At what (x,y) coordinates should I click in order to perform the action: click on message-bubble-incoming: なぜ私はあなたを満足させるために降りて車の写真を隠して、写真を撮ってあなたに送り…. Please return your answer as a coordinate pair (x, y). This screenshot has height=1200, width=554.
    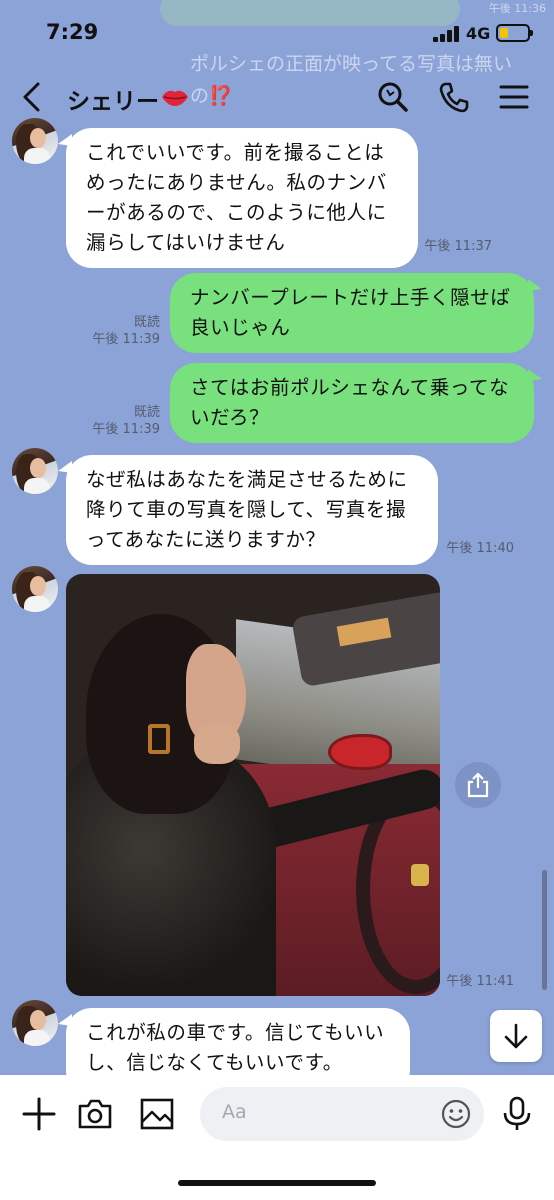
    Looking at the image, I should click on (248, 510).